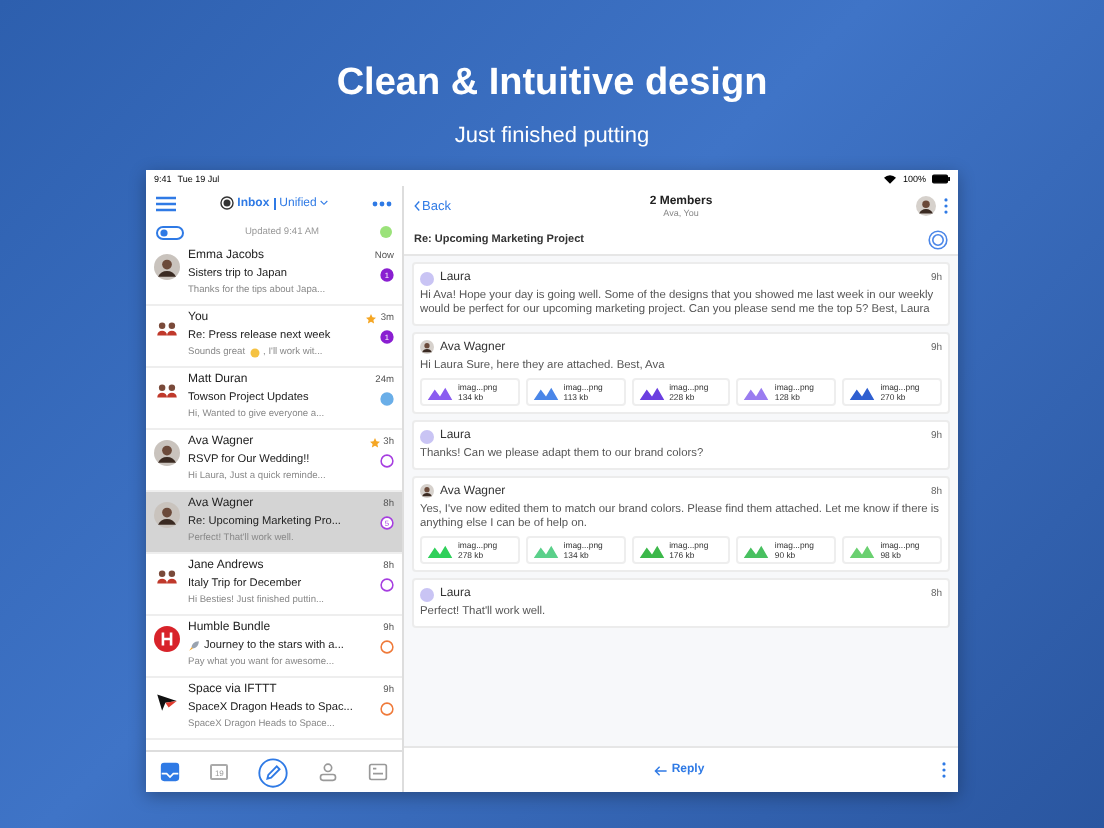  I want to click on inbox-icon, so click(170, 772).